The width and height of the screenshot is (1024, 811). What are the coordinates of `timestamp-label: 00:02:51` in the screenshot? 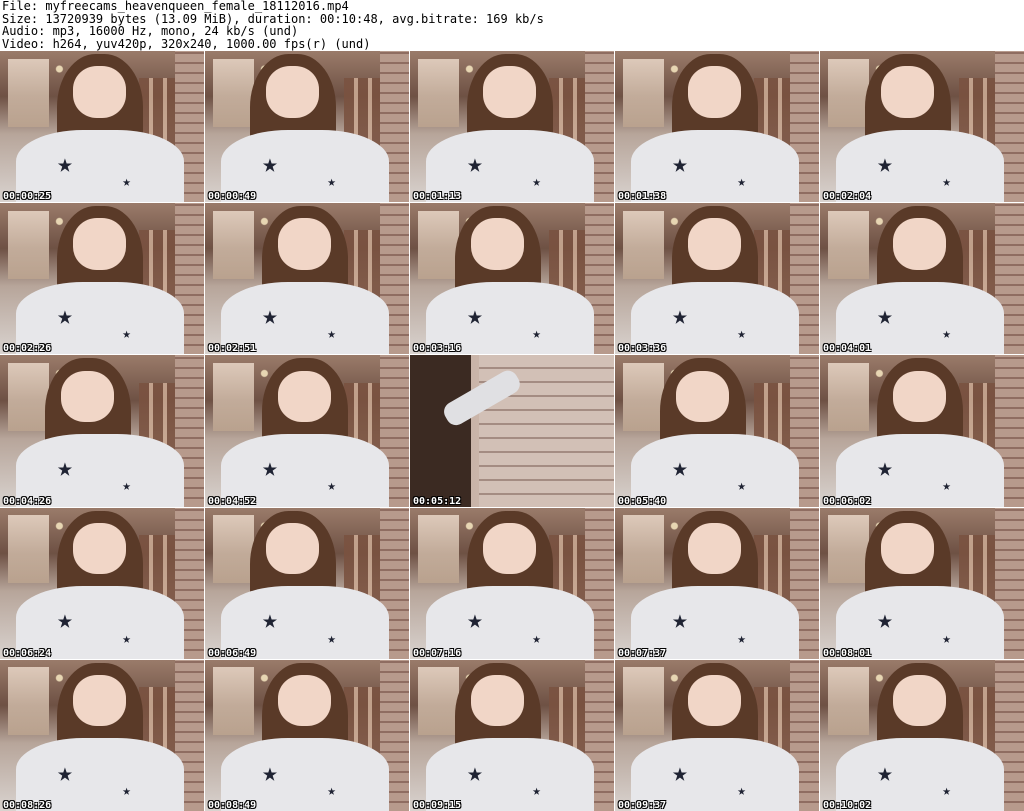 It's located at (232, 349).